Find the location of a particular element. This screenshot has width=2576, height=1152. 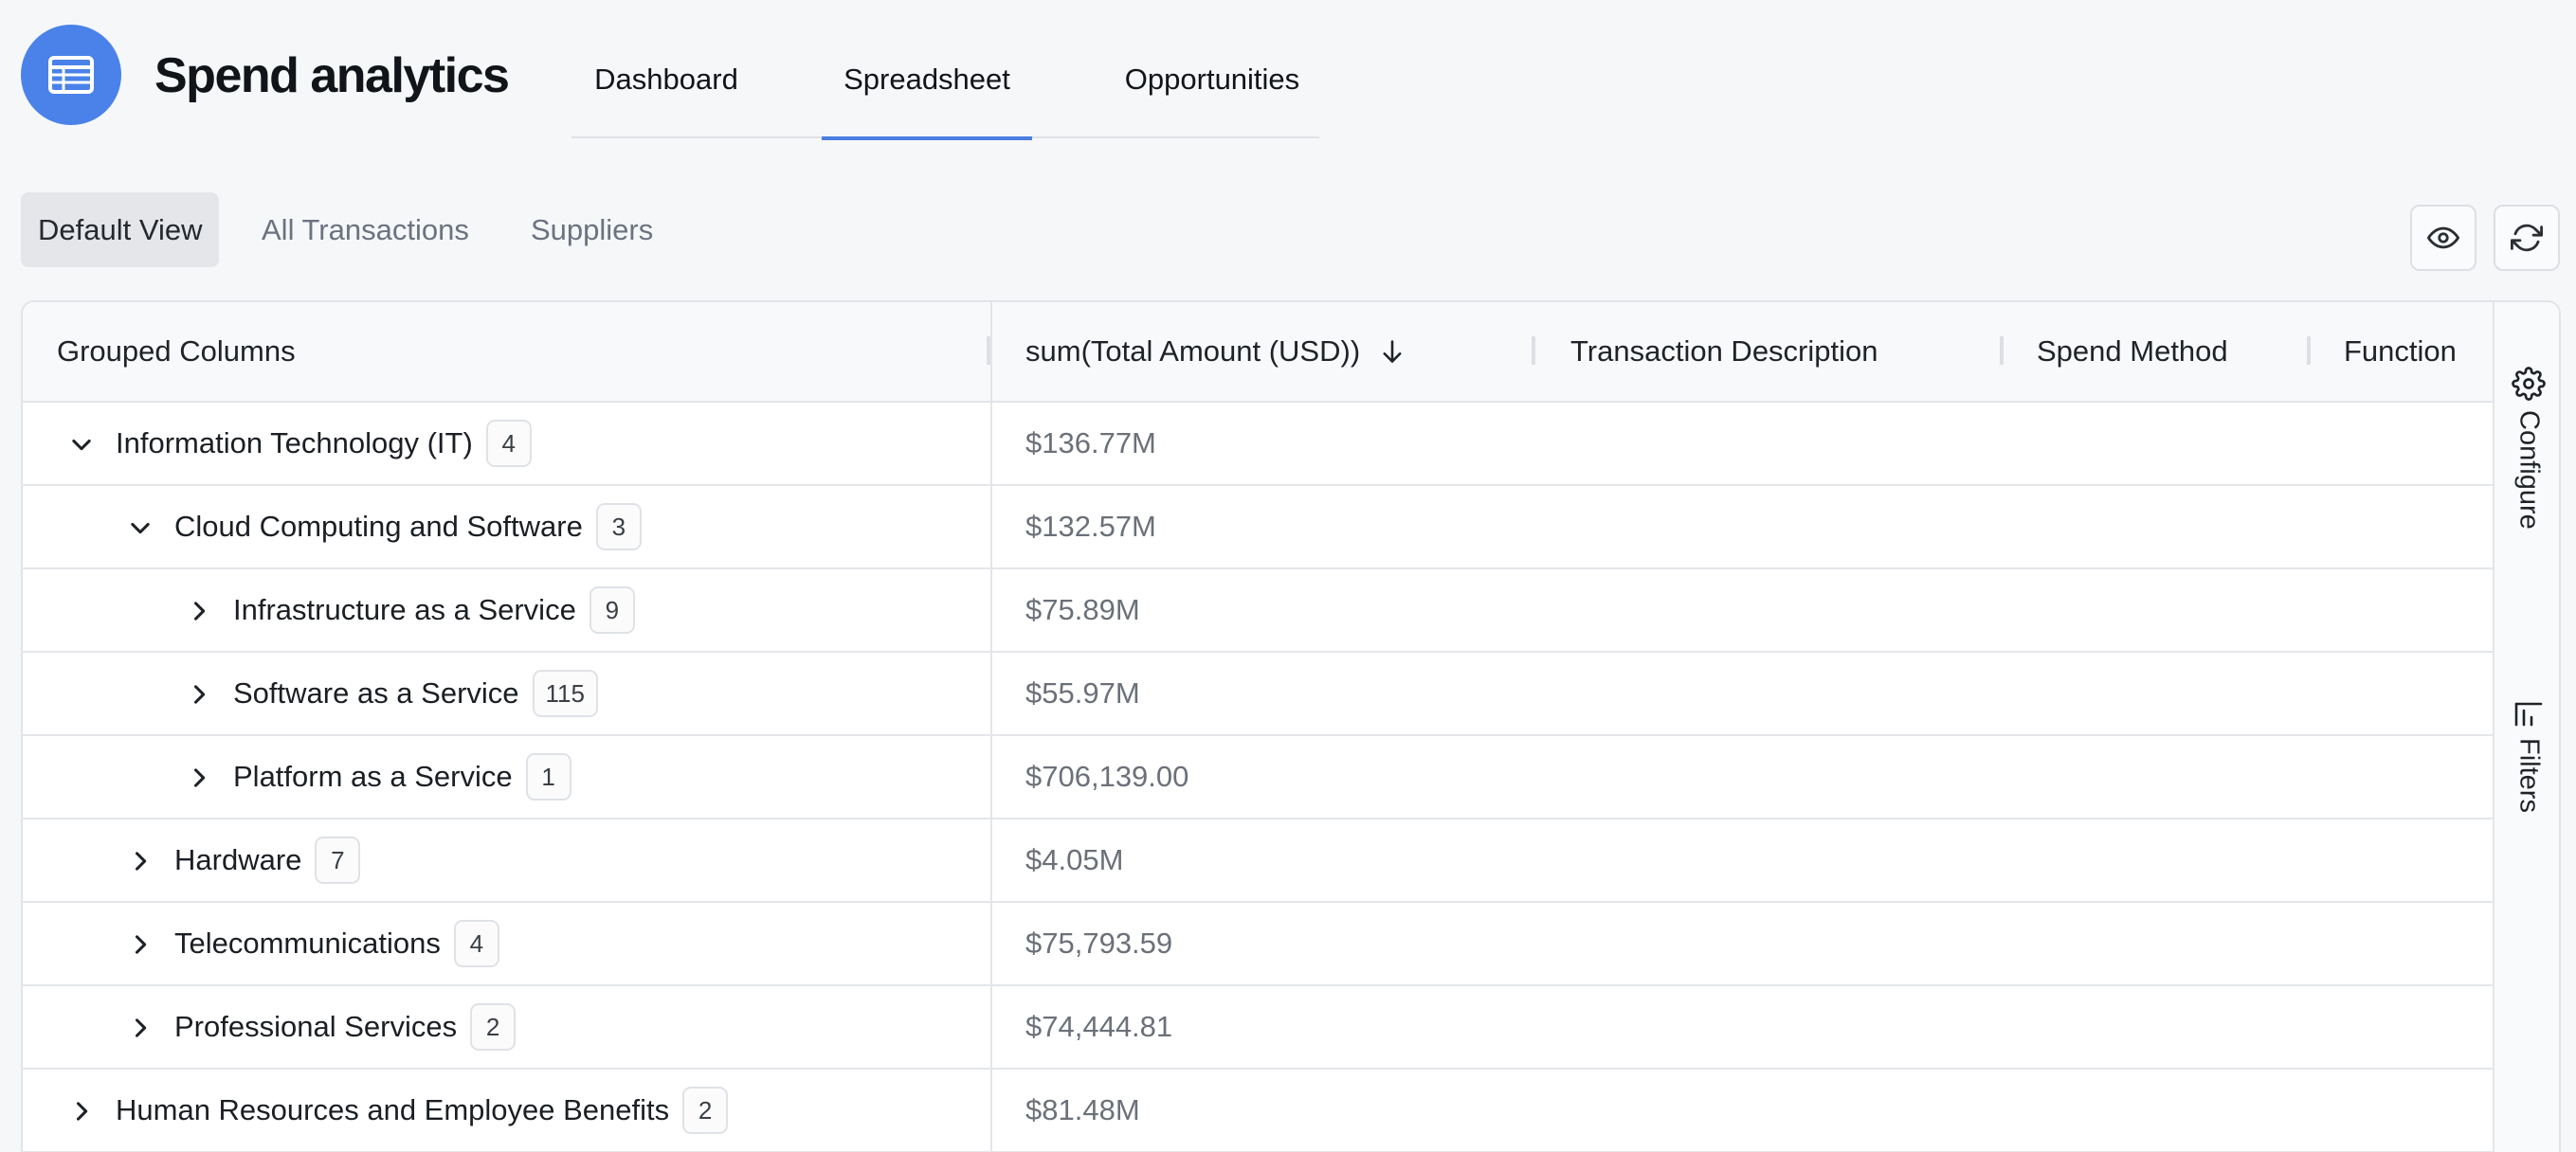

table-icon is located at coordinates (71, 75).